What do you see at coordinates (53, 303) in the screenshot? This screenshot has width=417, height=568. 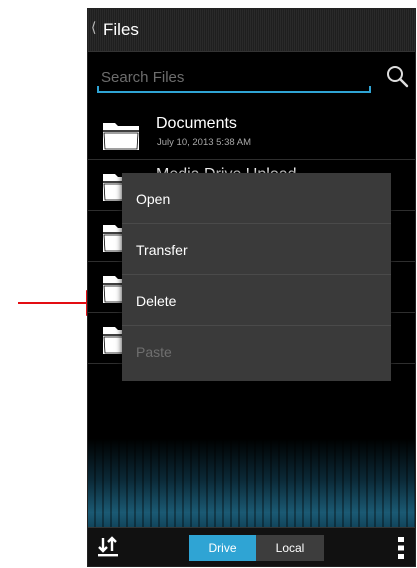 I see `annotation-arrow-shaft` at bounding box center [53, 303].